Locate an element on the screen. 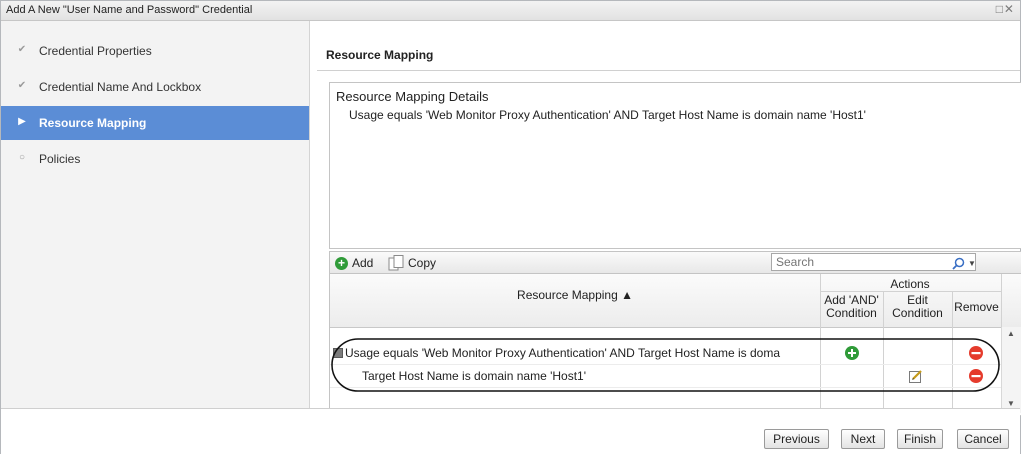 The image size is (1021, 454). scroll-down-icon: ▼ is located at coordinates (1011, 403).